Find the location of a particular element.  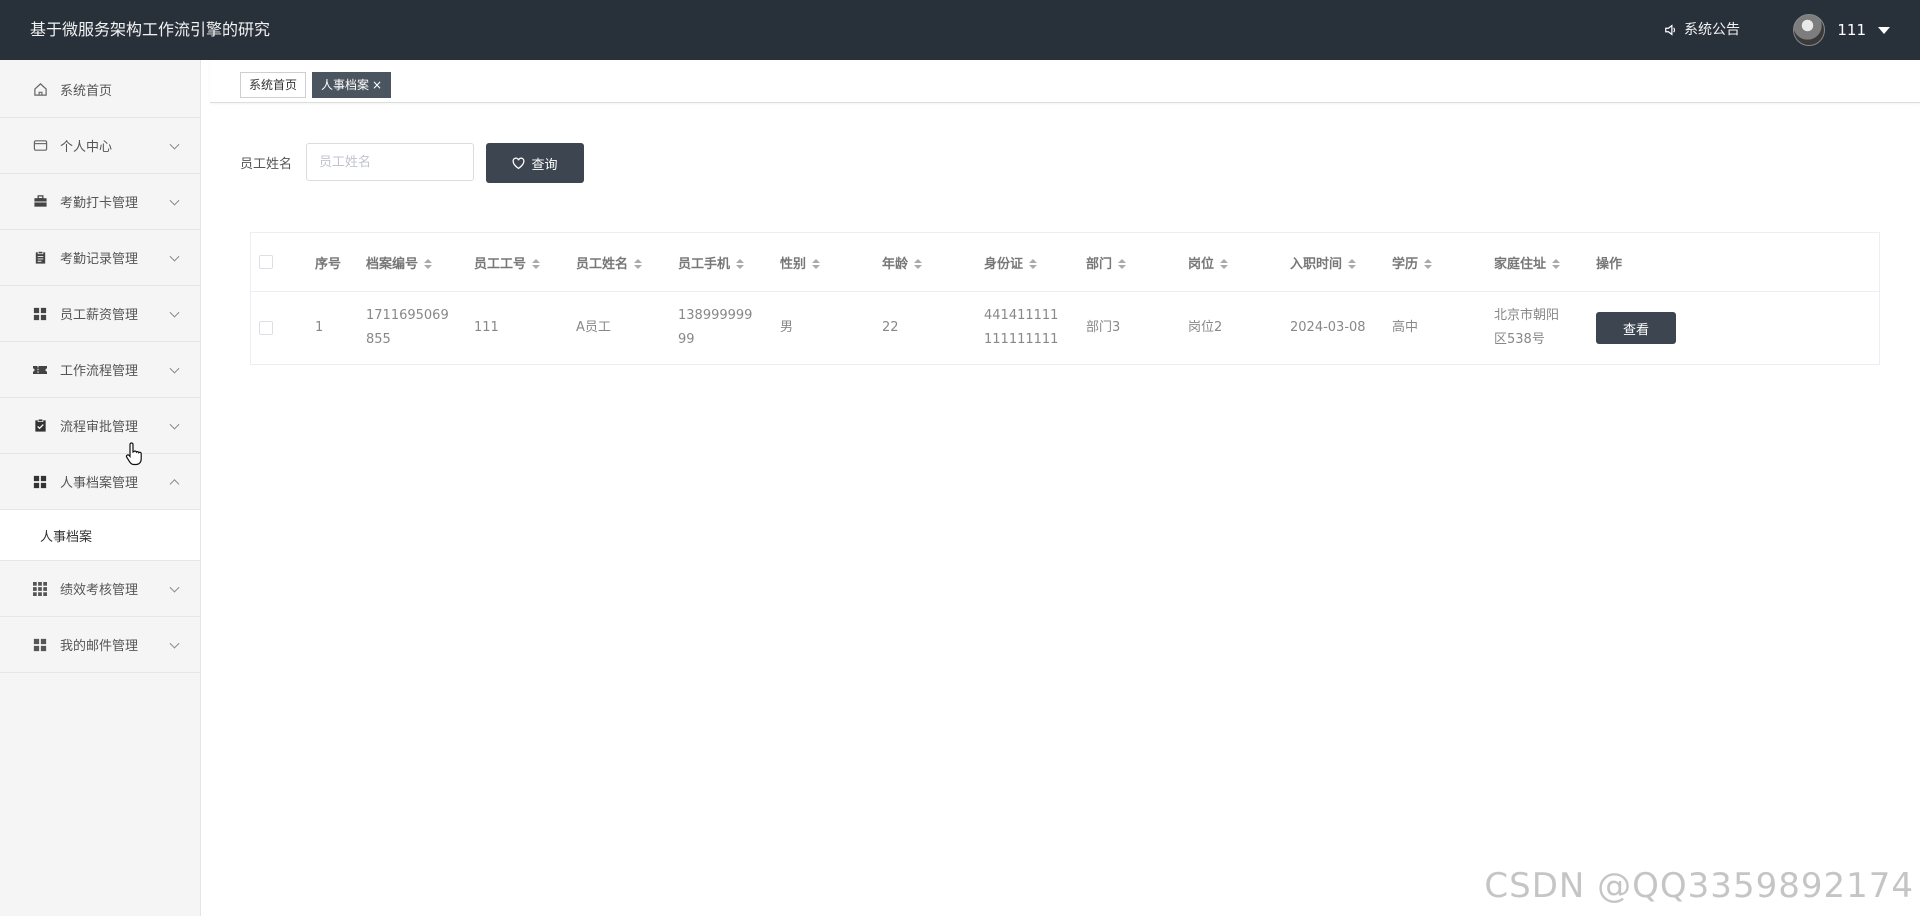

col-label: 入职时间 is located at coordinates (1316, 264).